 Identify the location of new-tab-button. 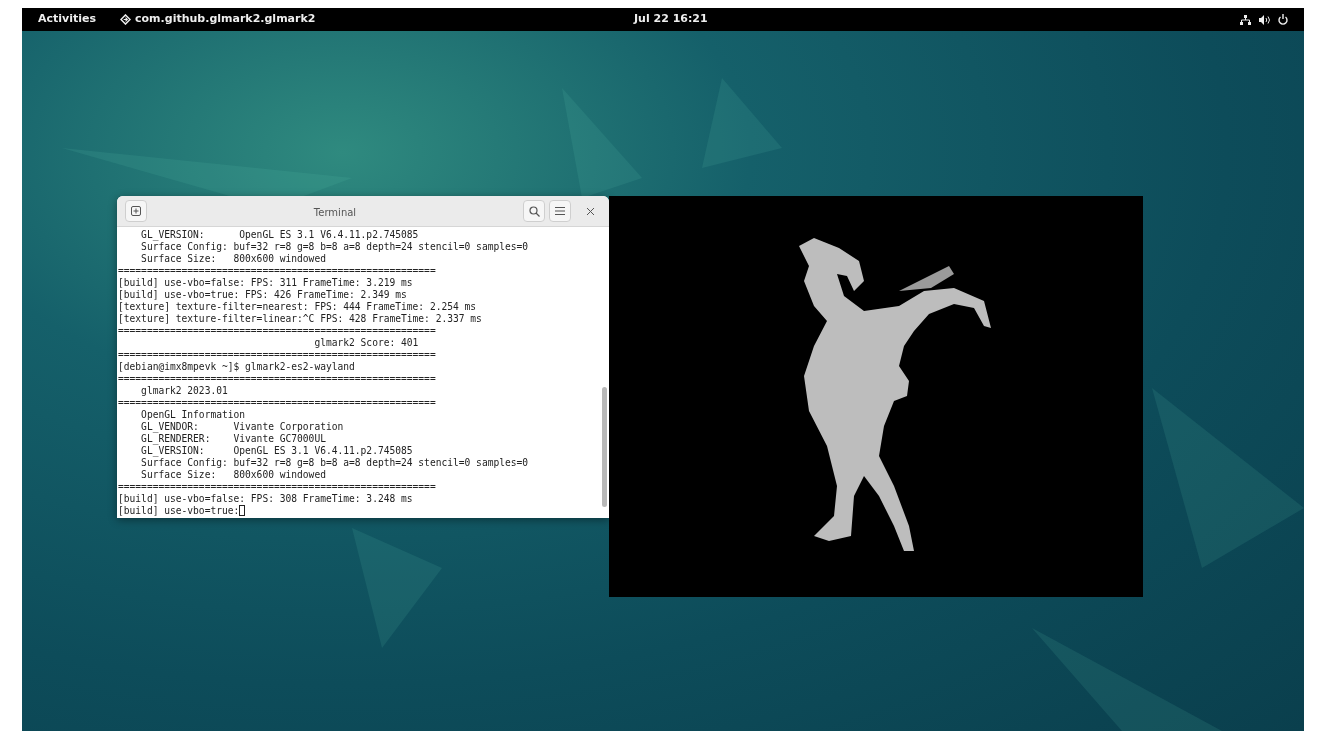
(136, 211).